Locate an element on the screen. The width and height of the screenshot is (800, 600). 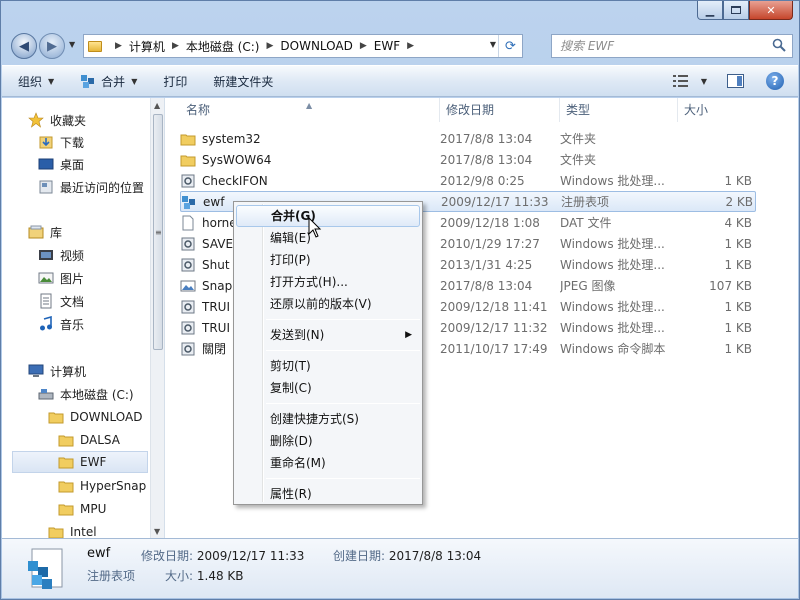
library-icon is located at coordinates (36, 232).